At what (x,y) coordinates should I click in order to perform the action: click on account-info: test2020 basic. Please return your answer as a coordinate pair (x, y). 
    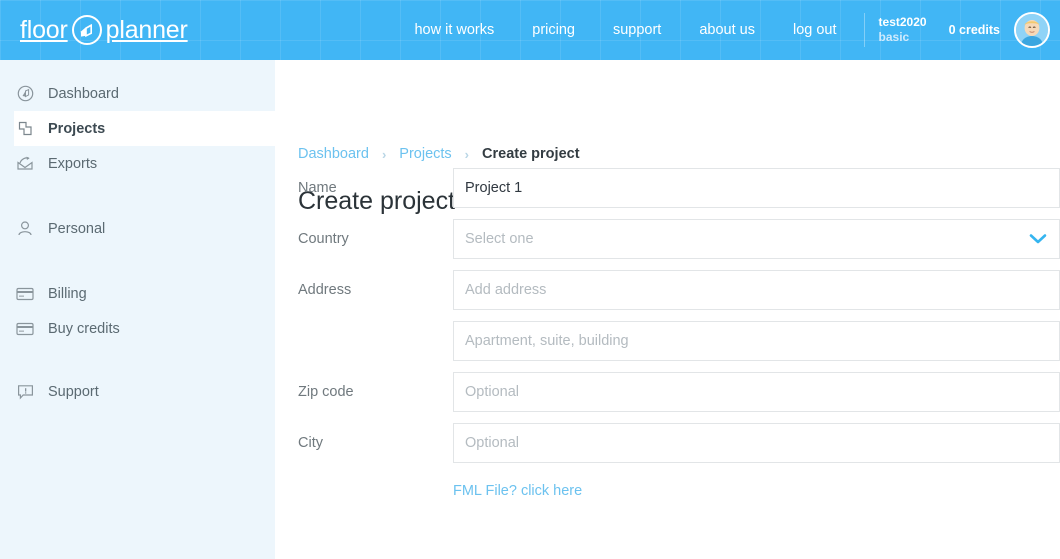
    Looking at the image, I should click on (903, 30).